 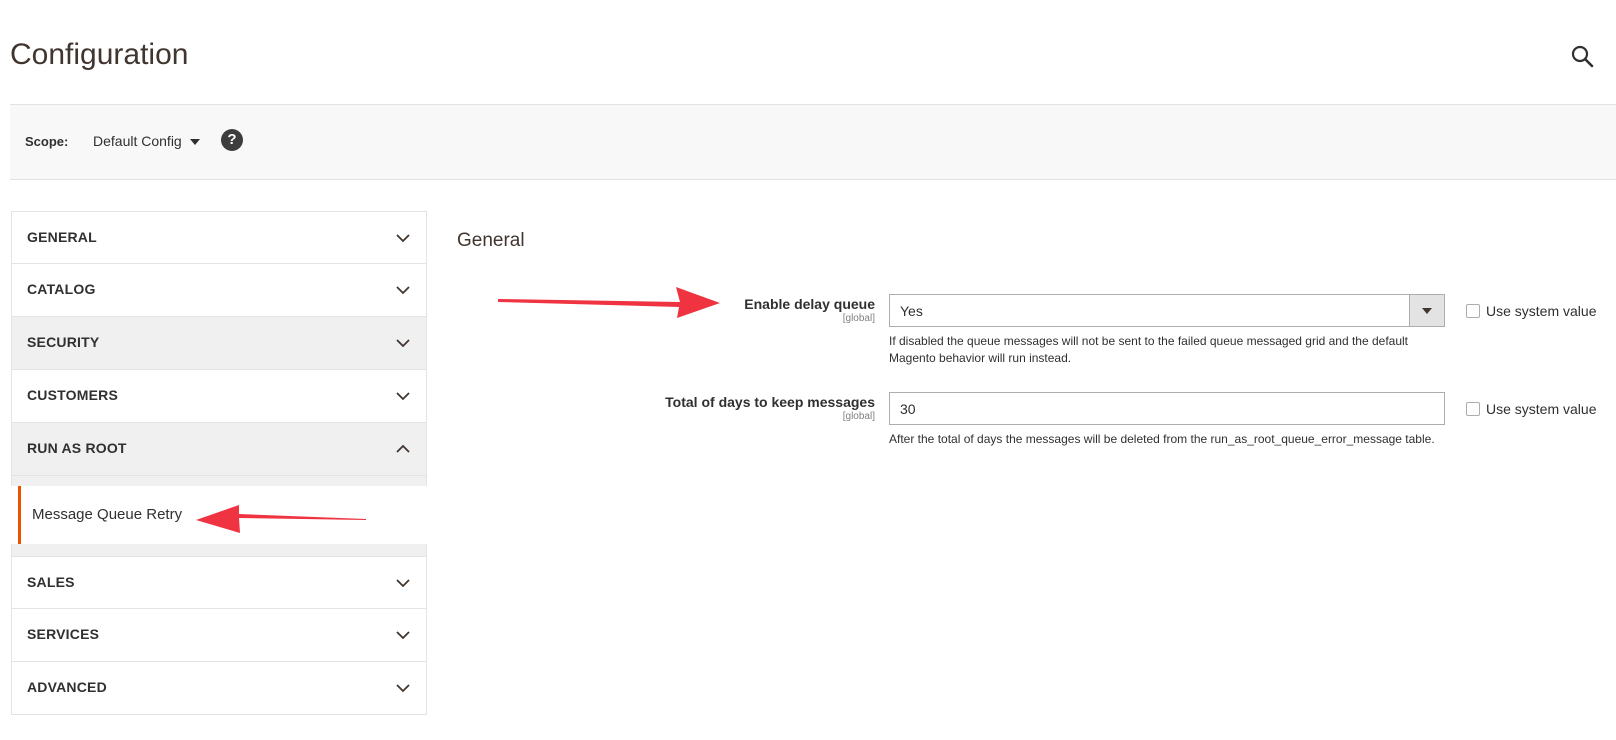 What do you see at coordinates (403, 448) in the screenshot?
I see `chevron-up-icon` at bounding box center [403, 448].